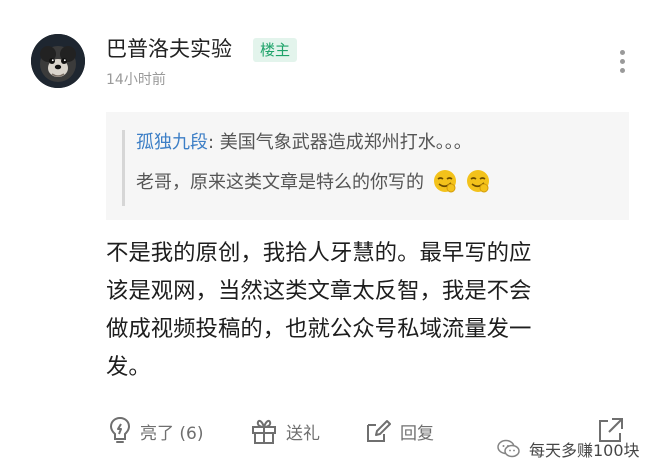 The height and width of the screenshot is (475, 669). Describe the element at coordinates (508, 448) in the screenshot. I see `wechat-icon` at that location.